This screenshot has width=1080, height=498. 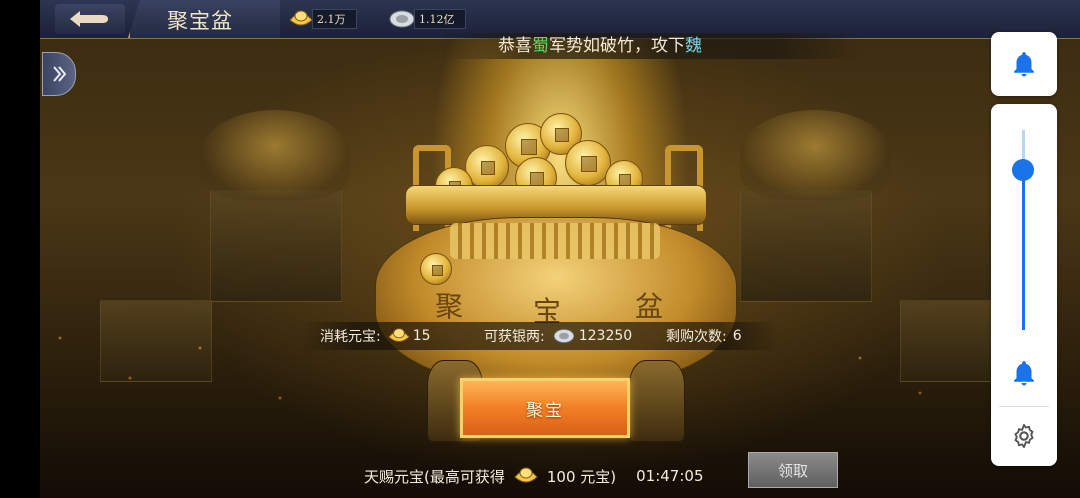 What do you see at coordinates (449, 306) in the screenshot?
I see `bowl-character: 聚` at bounding box center [449, 306].